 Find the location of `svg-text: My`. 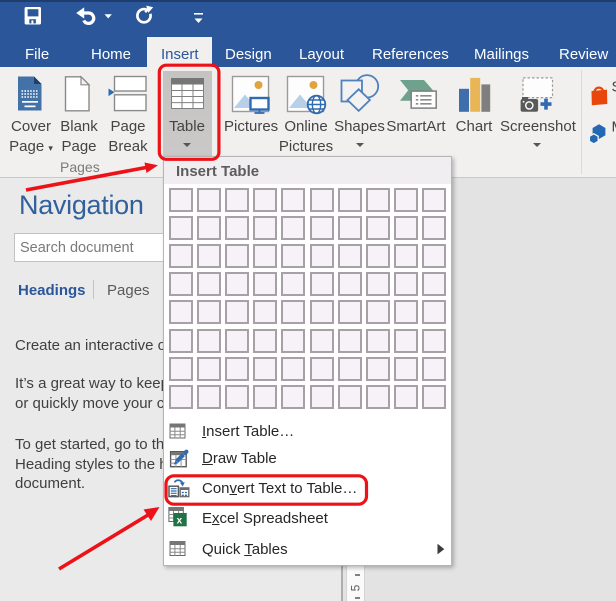

svg-text: My is located at coordinates (614, 127).